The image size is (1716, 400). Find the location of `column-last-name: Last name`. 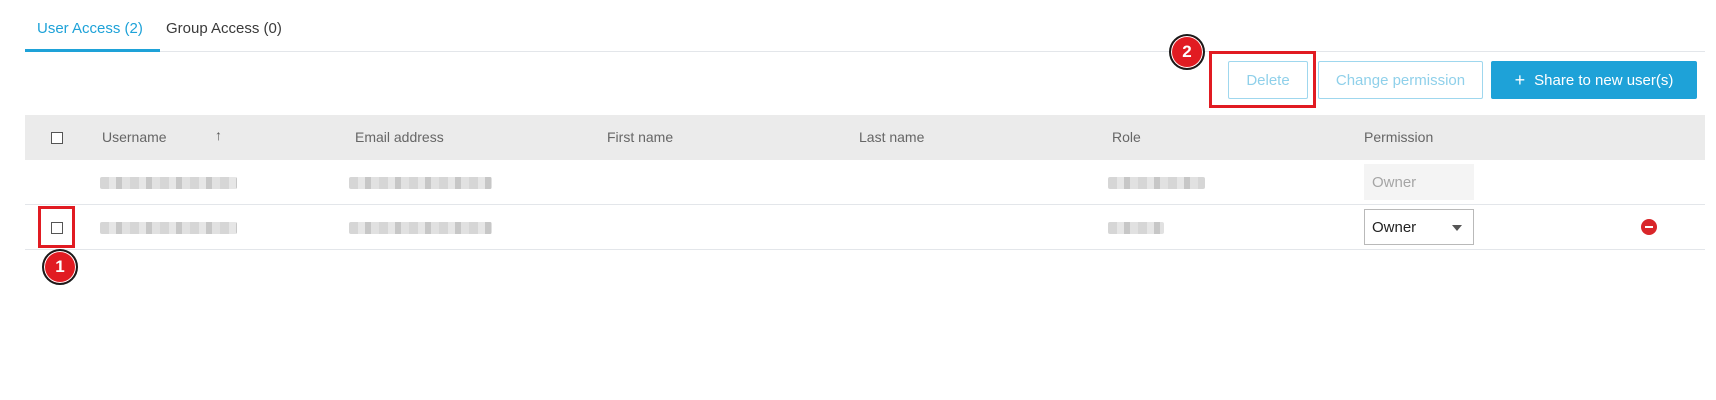

column-last-name: Last name is located at coordinates (891, 137).